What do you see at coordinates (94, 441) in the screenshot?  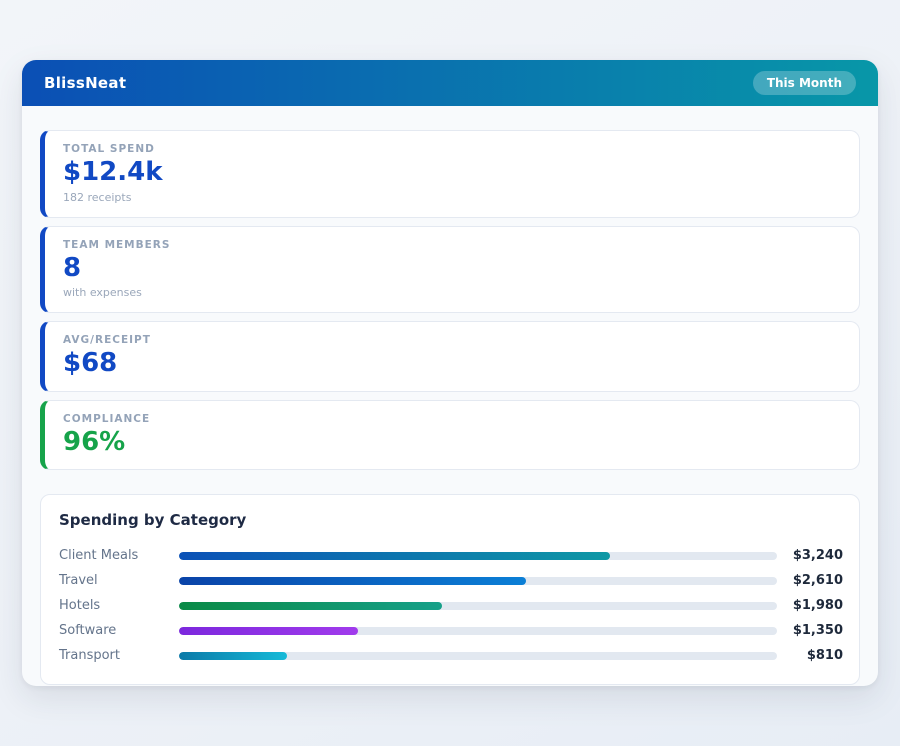 I see `stat-value: 96%` at bounding box center [94, 441].